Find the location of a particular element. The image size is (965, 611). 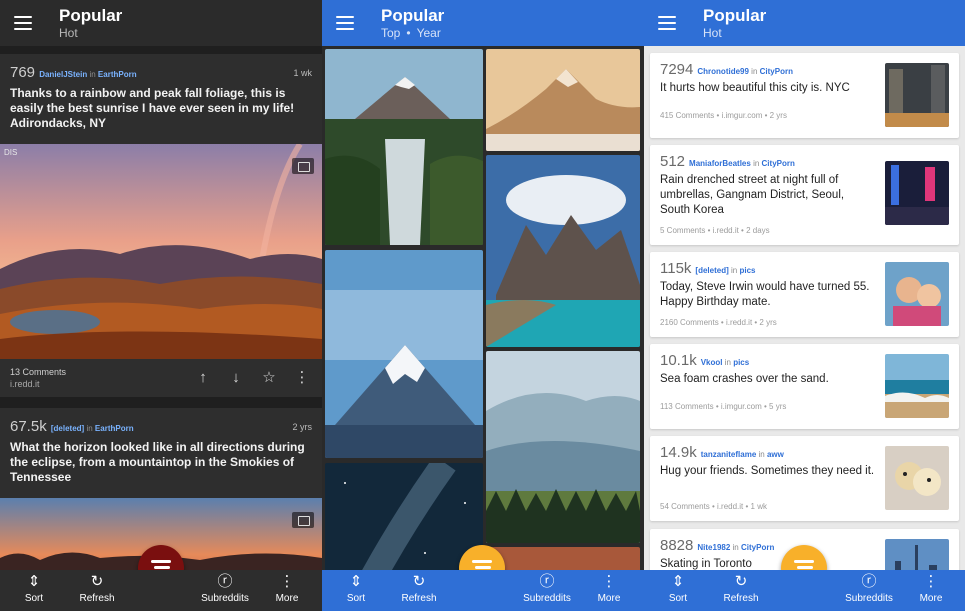

post-domain: i.redd.it is located at coordinates (25, 384).